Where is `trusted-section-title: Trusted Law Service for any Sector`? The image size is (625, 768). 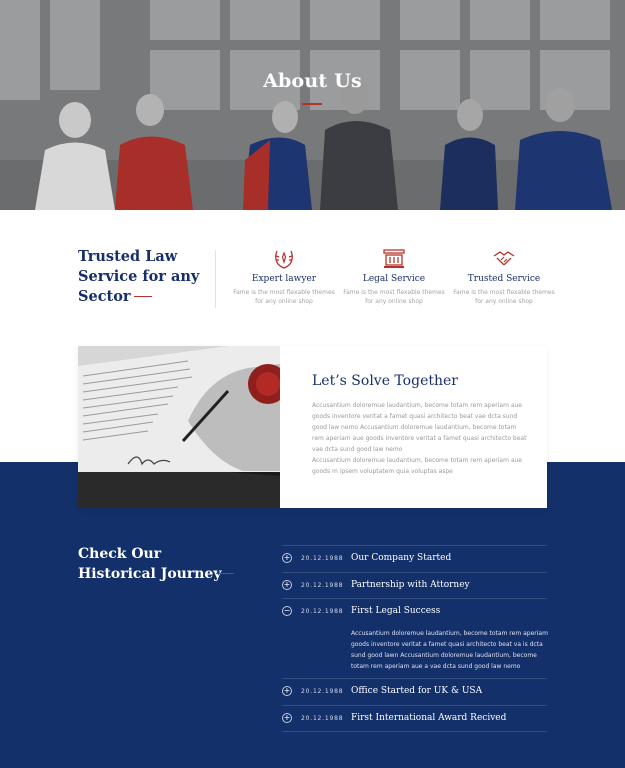
trusted-section-title: Trusted Law Service for any Sector is located at coordinates (139, 276).